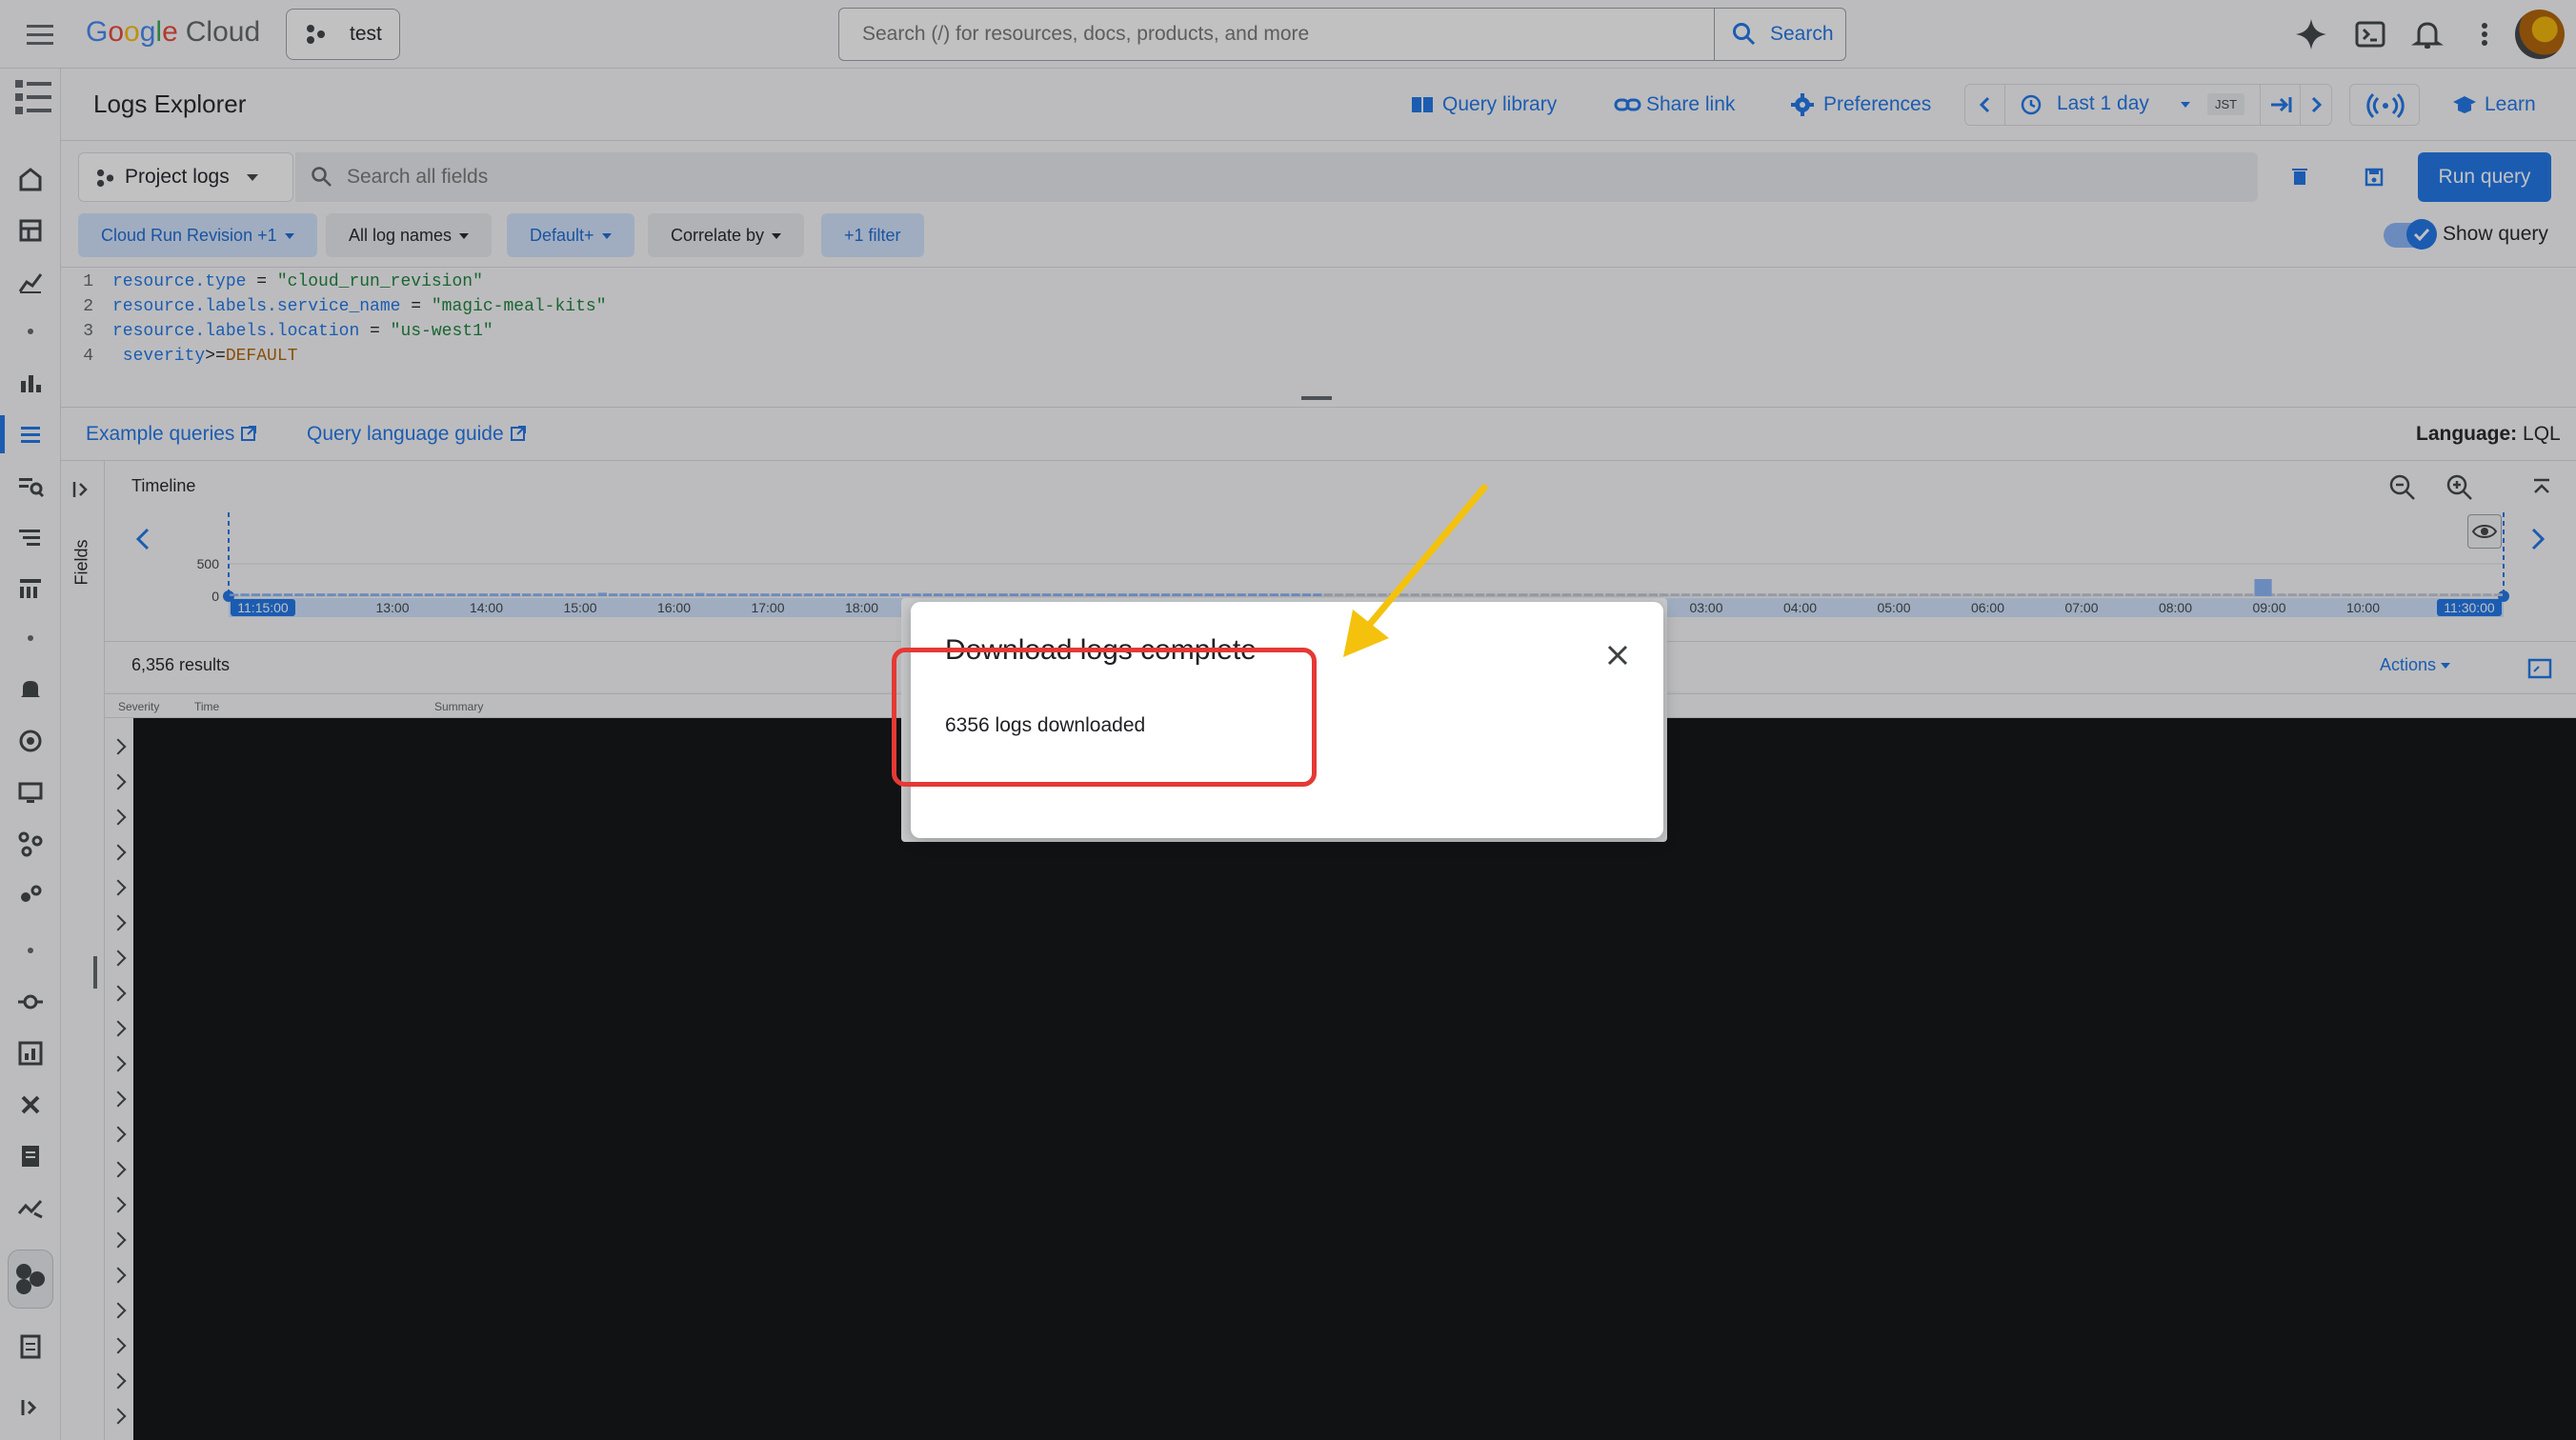  I want to click on annotation-arrow-icon, so click(1415, 570).